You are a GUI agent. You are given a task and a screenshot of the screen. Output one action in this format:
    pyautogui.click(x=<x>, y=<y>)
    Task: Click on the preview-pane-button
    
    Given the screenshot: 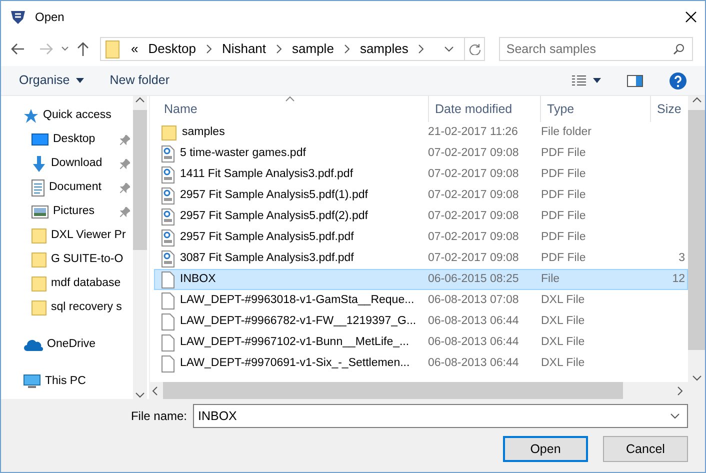 What is the action you would take?
    pyautogui.click(x=635, y=80)
    